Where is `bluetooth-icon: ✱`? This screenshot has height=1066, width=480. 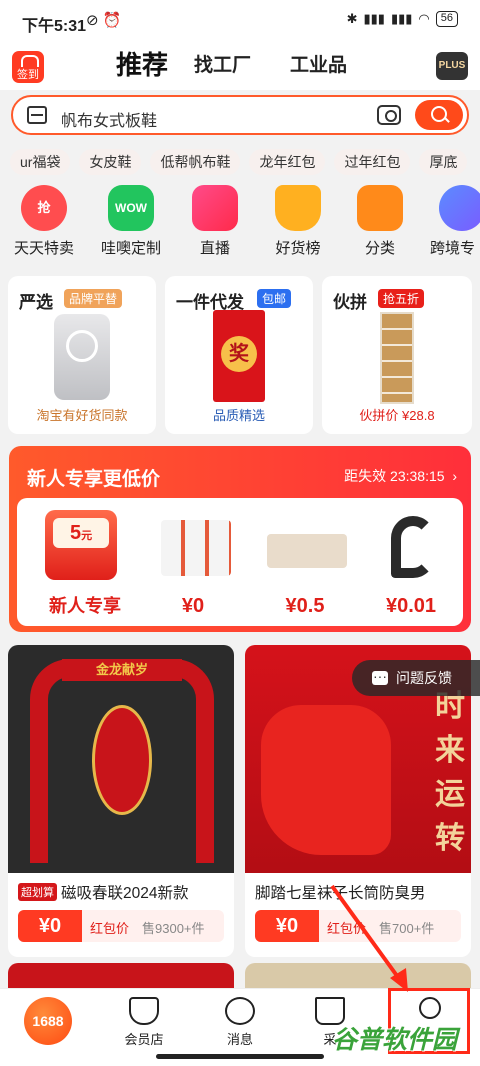
bluetooth-icon: ✱ is located at coordinates (352, 18).